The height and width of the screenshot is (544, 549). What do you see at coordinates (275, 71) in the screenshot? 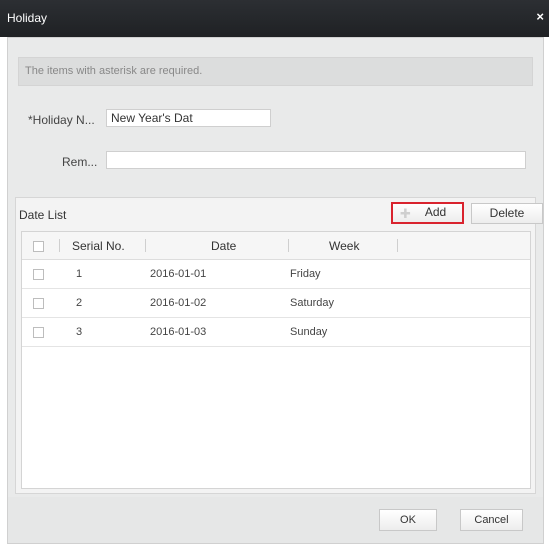
I see `required-note-bar: The items with asterisk are required.` at bounding box center [275, 71].